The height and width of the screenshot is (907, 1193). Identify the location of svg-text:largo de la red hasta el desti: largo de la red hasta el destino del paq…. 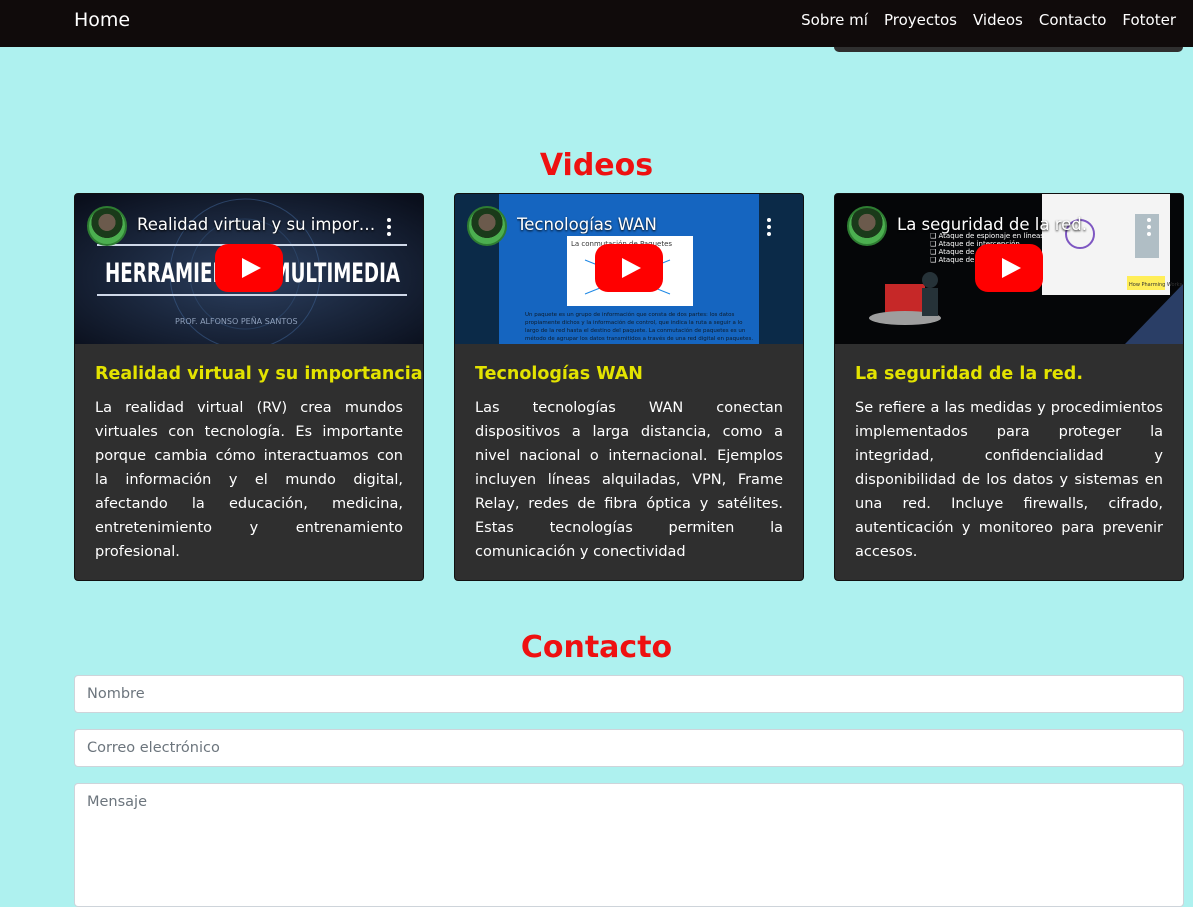
(635, 330).